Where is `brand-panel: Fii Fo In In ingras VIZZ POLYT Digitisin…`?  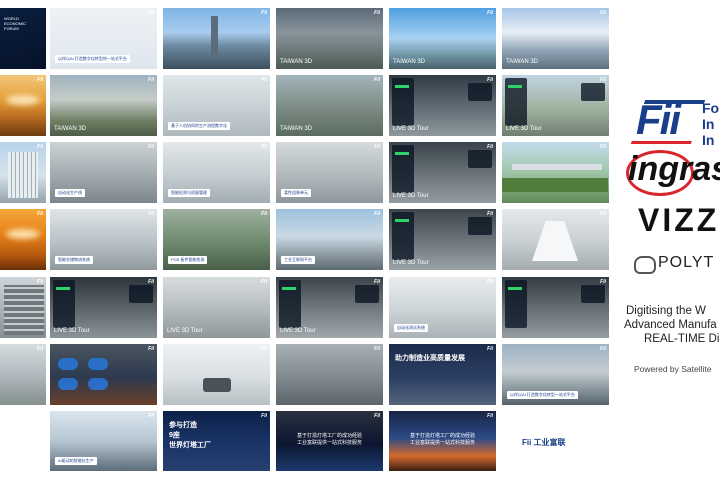
brand-panel: Fii Fo In In ingras VIZZ POLYT Digitisin… is located at coordinates (667, 240).